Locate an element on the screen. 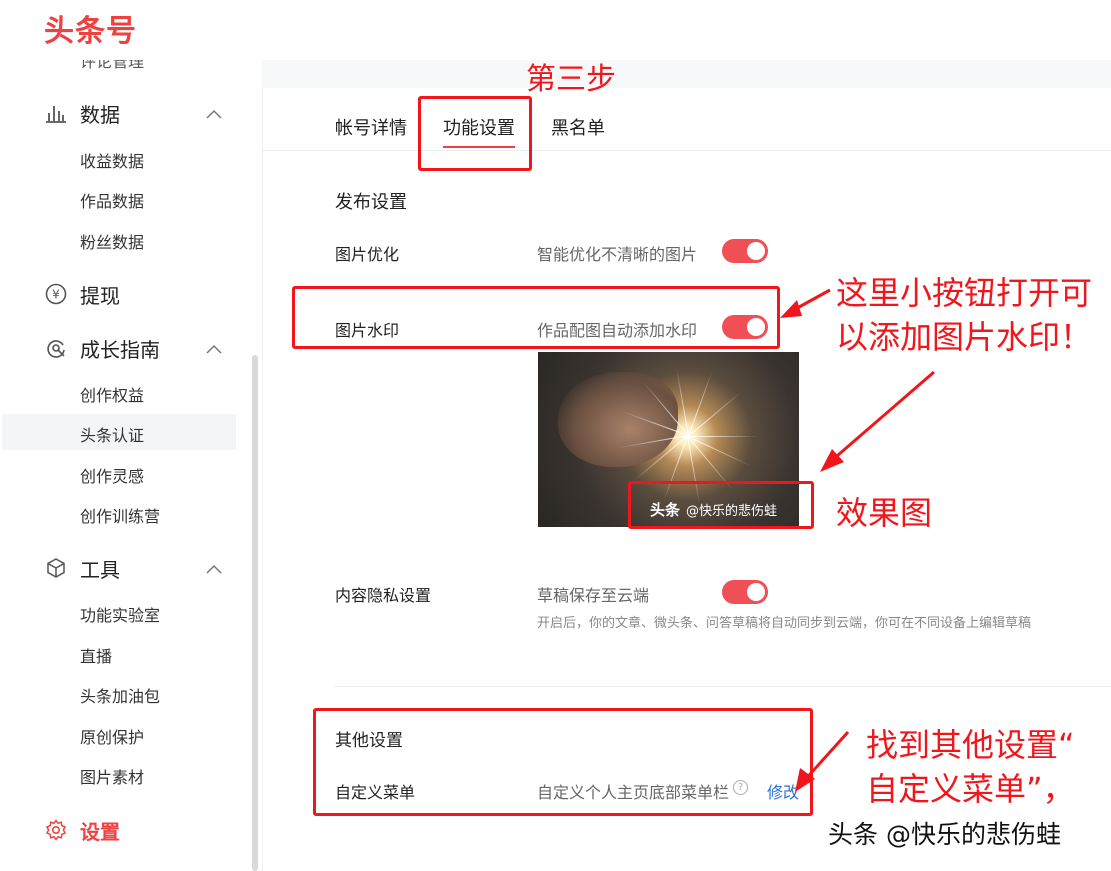  content-privacy-note: 开启后，你的文章、微头条、问答草稿将自动同步到云端，你可在不同设备上编辑草稿 is located at coordinates (784, 623).